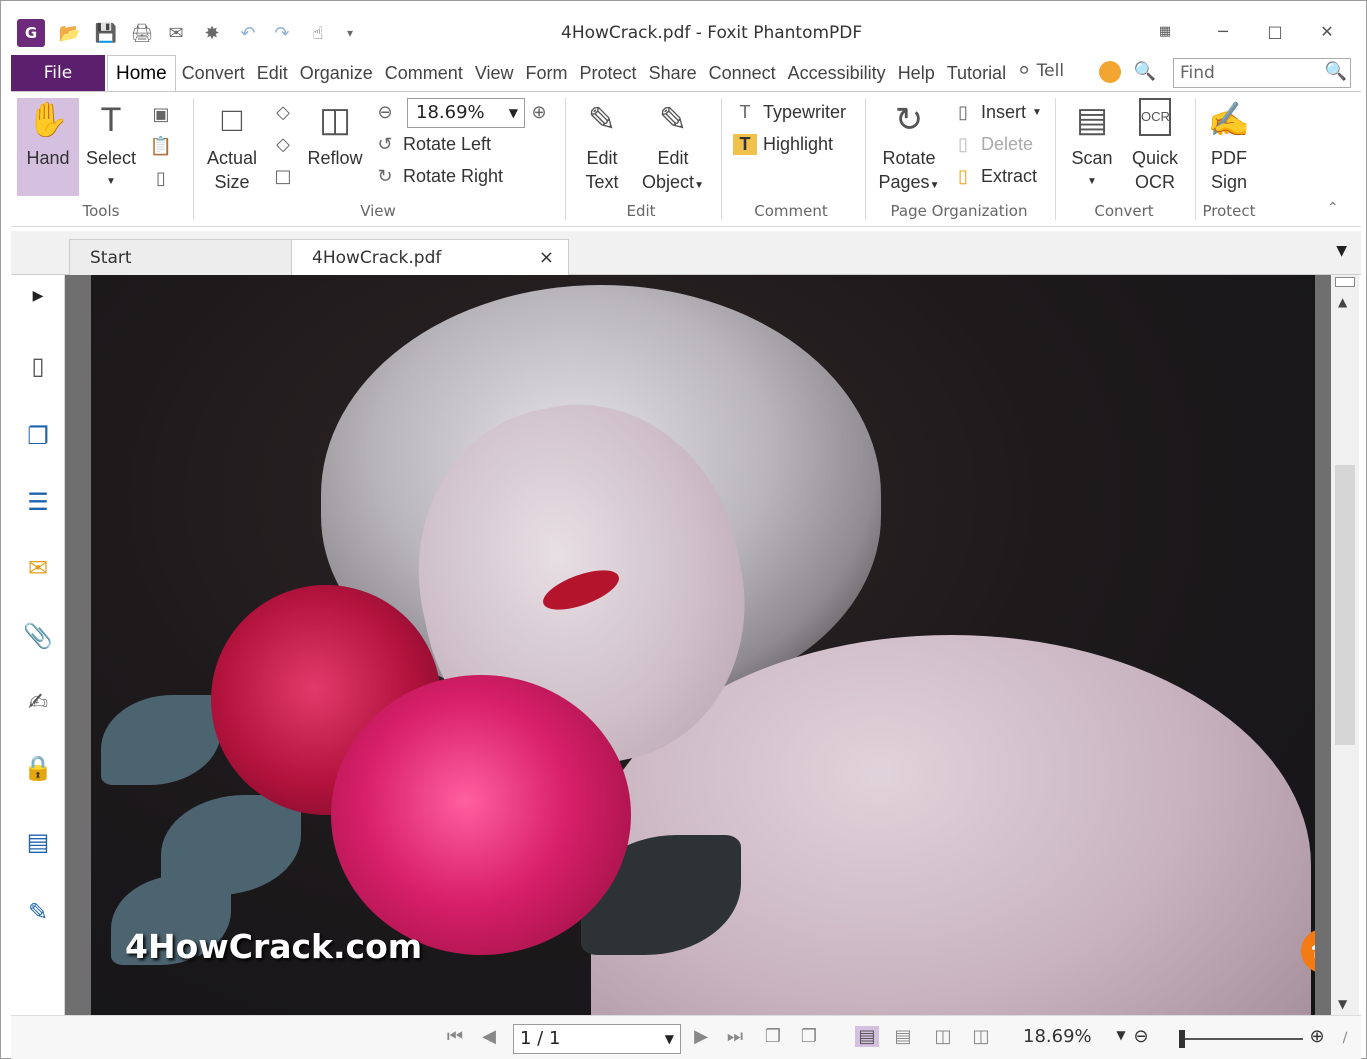 Image resolution: width=1367 pixels, height=1059 pixels. I want to click on vertical-scrollbar: ▲ ▼, so click(1345, 645).